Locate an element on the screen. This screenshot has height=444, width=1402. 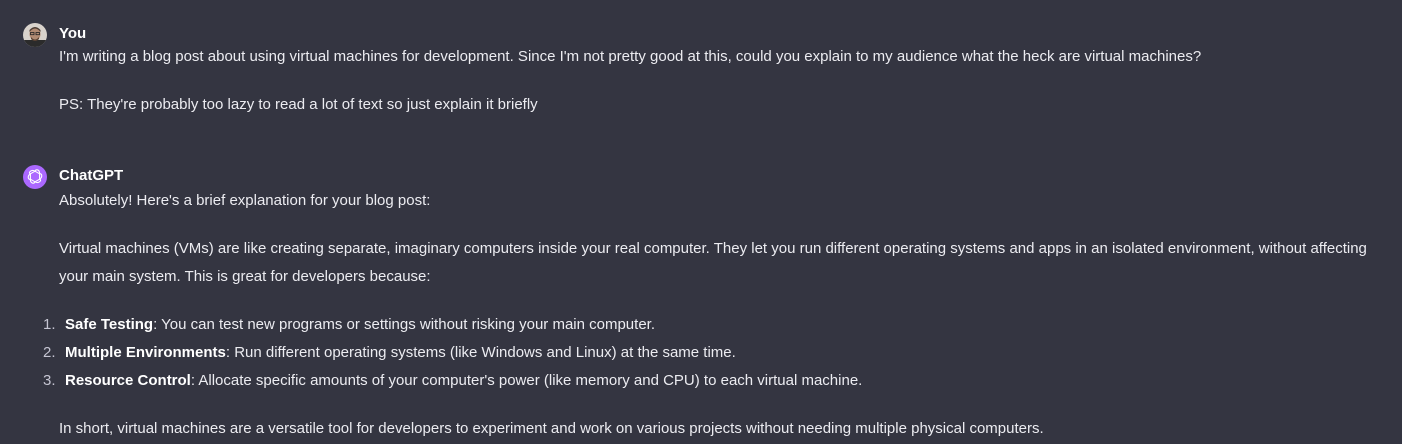
assistant-avatar is located at coordinates (35, 177).